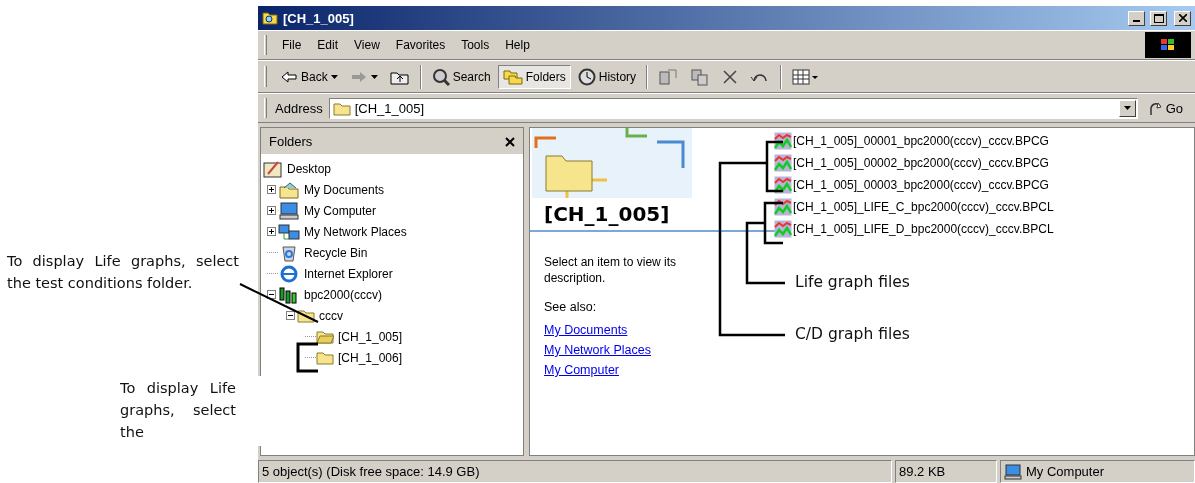 Image resolution: width=1195 pixels, height=483 pixels. I want to click on menu-item: Tools, so click(475, 45).